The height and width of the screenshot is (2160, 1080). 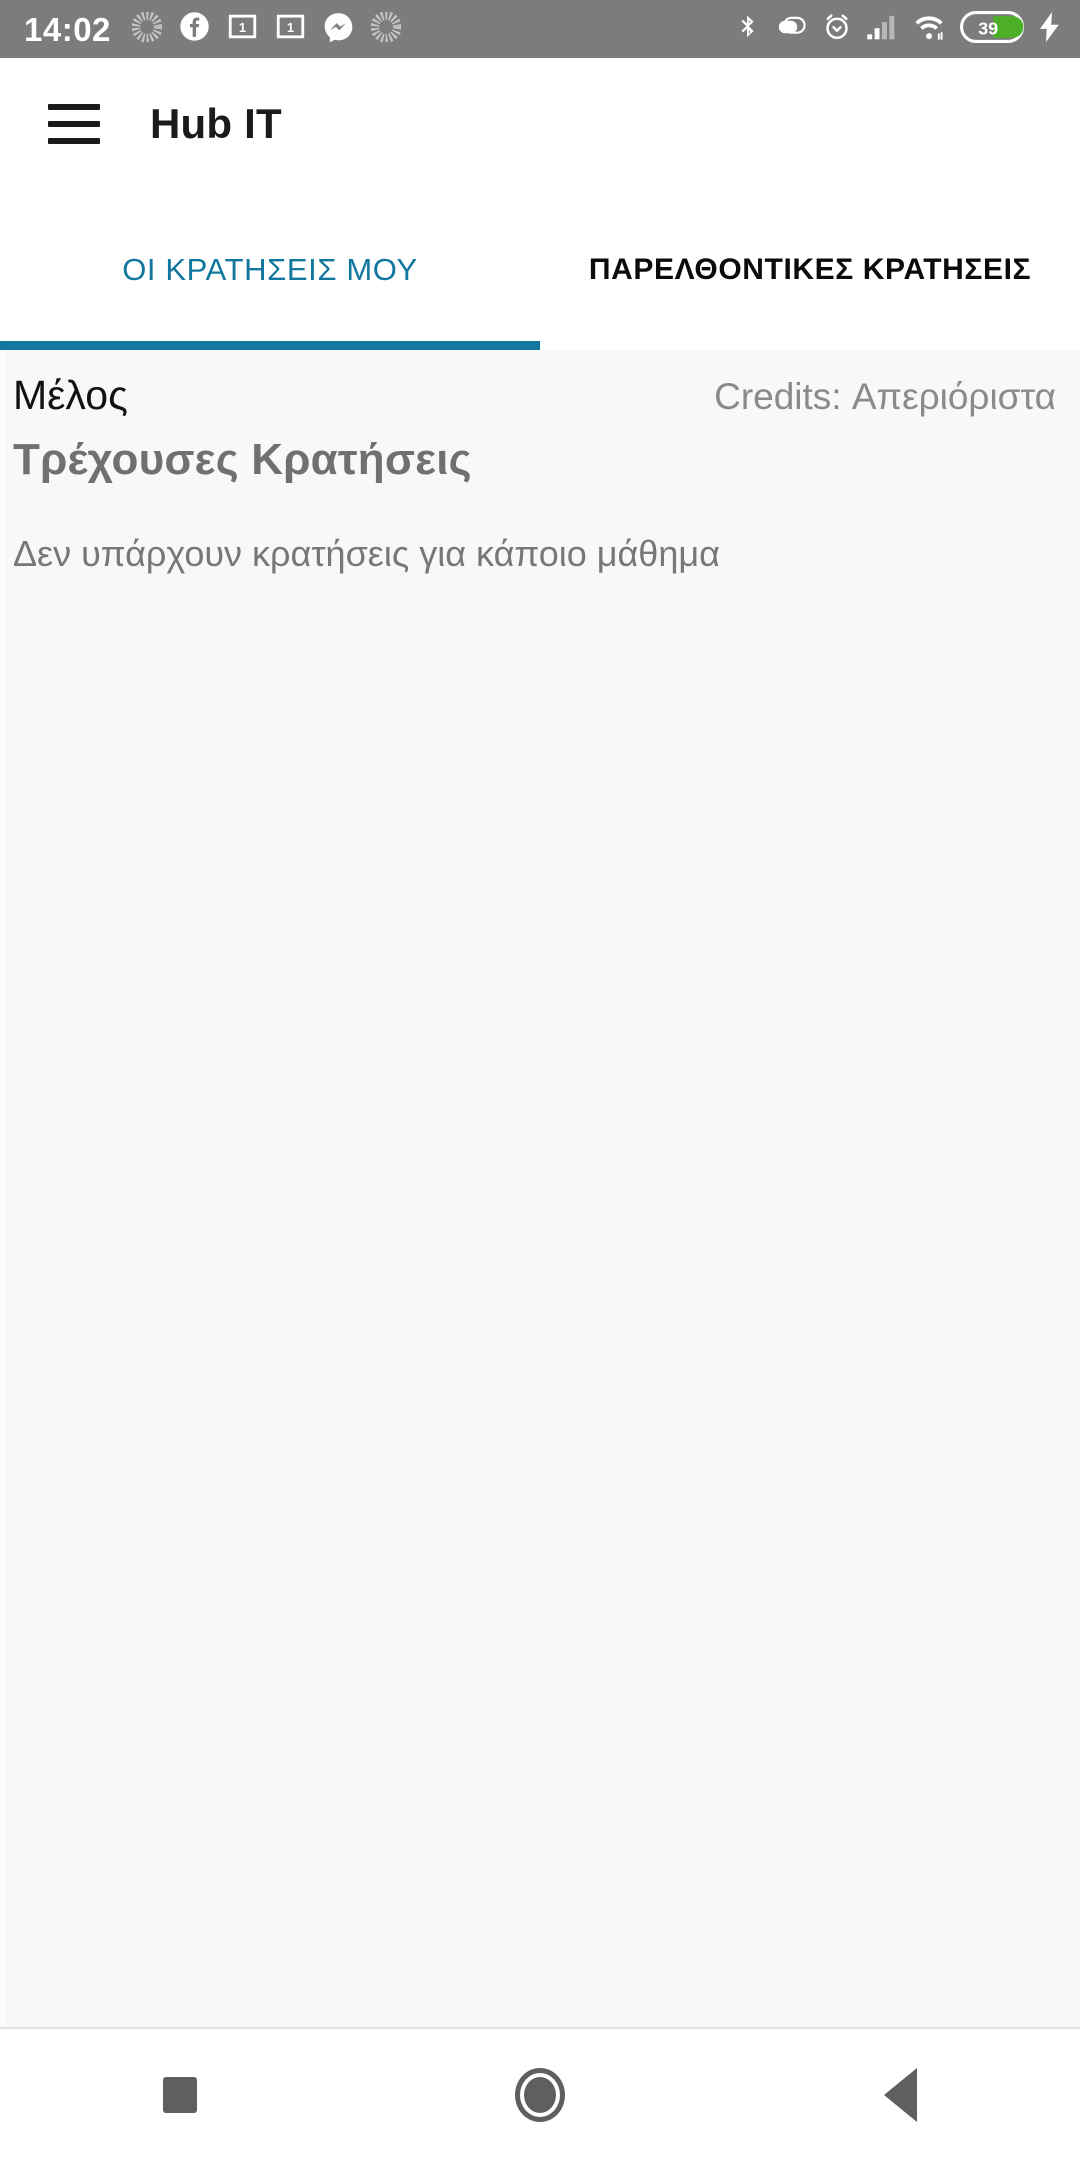 I want to click on status-bar: 14:02 1 1 39, so click(x=540, y=29).